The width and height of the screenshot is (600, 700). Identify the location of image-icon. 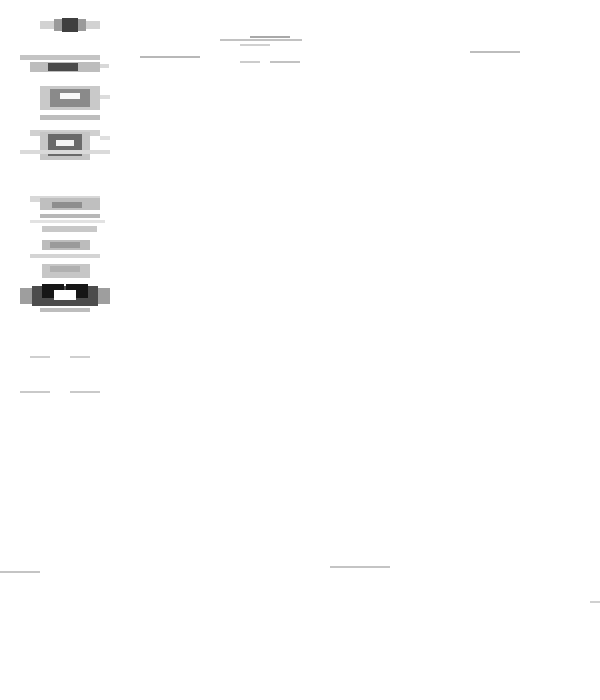
(65, 298).